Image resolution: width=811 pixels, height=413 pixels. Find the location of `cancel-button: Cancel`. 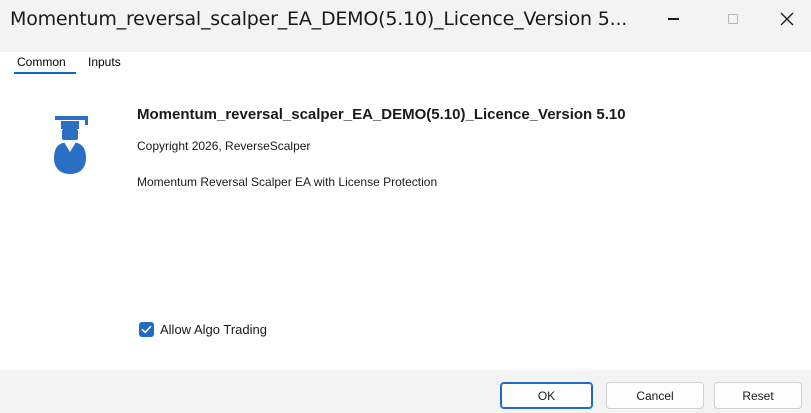

cancel-button: Cancel is located at coordinates (655, 395).